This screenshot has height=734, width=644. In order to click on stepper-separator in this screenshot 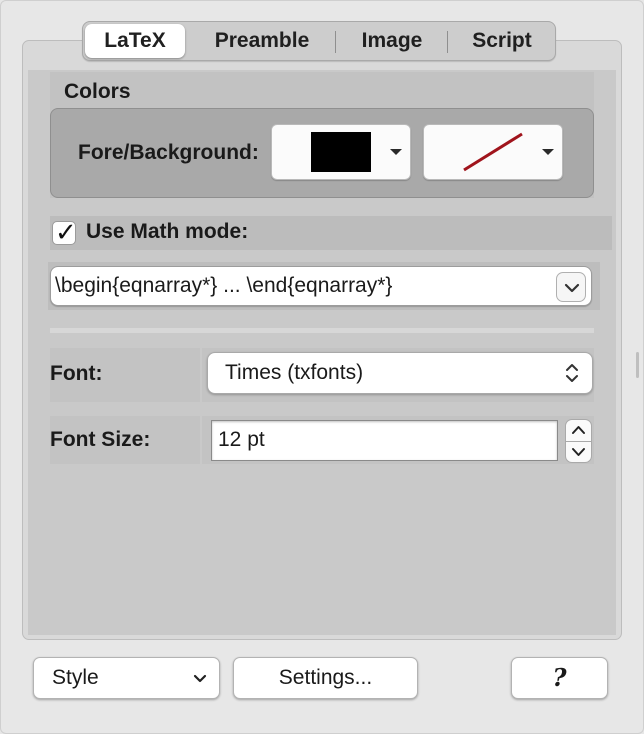, I will do `click(578, 441)`.